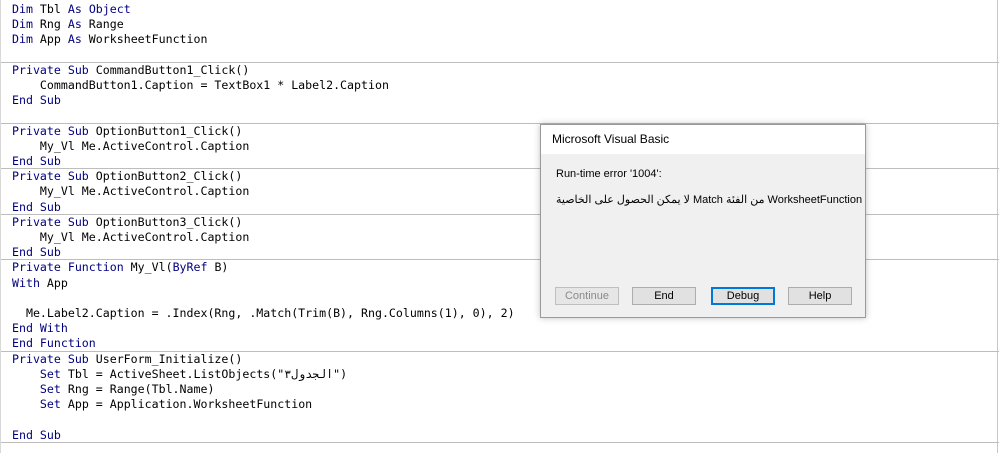  Describe the element at coordinates (165, 358) in the screenshot. I see `code-text: UserForm_Initialize()` at that location.